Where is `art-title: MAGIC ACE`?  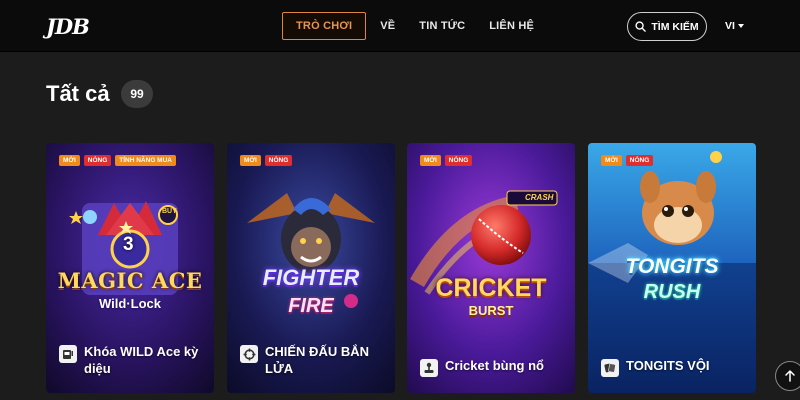
art-title: MAGIC ACE is located at coordinates (130, 280).